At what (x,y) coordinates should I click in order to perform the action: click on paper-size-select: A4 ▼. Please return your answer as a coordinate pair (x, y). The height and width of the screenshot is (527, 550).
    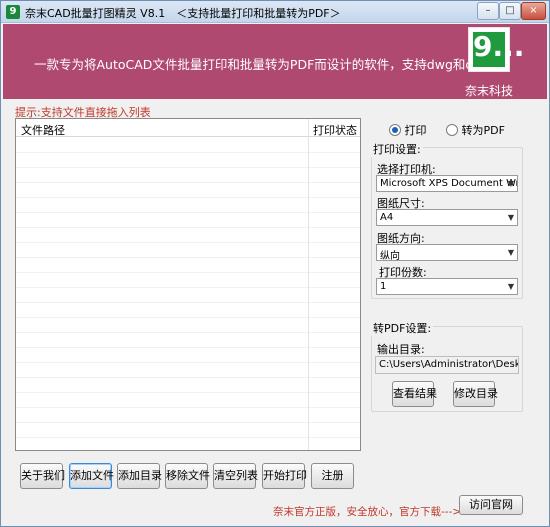
    Looking at the image, I should click on (447, 217).